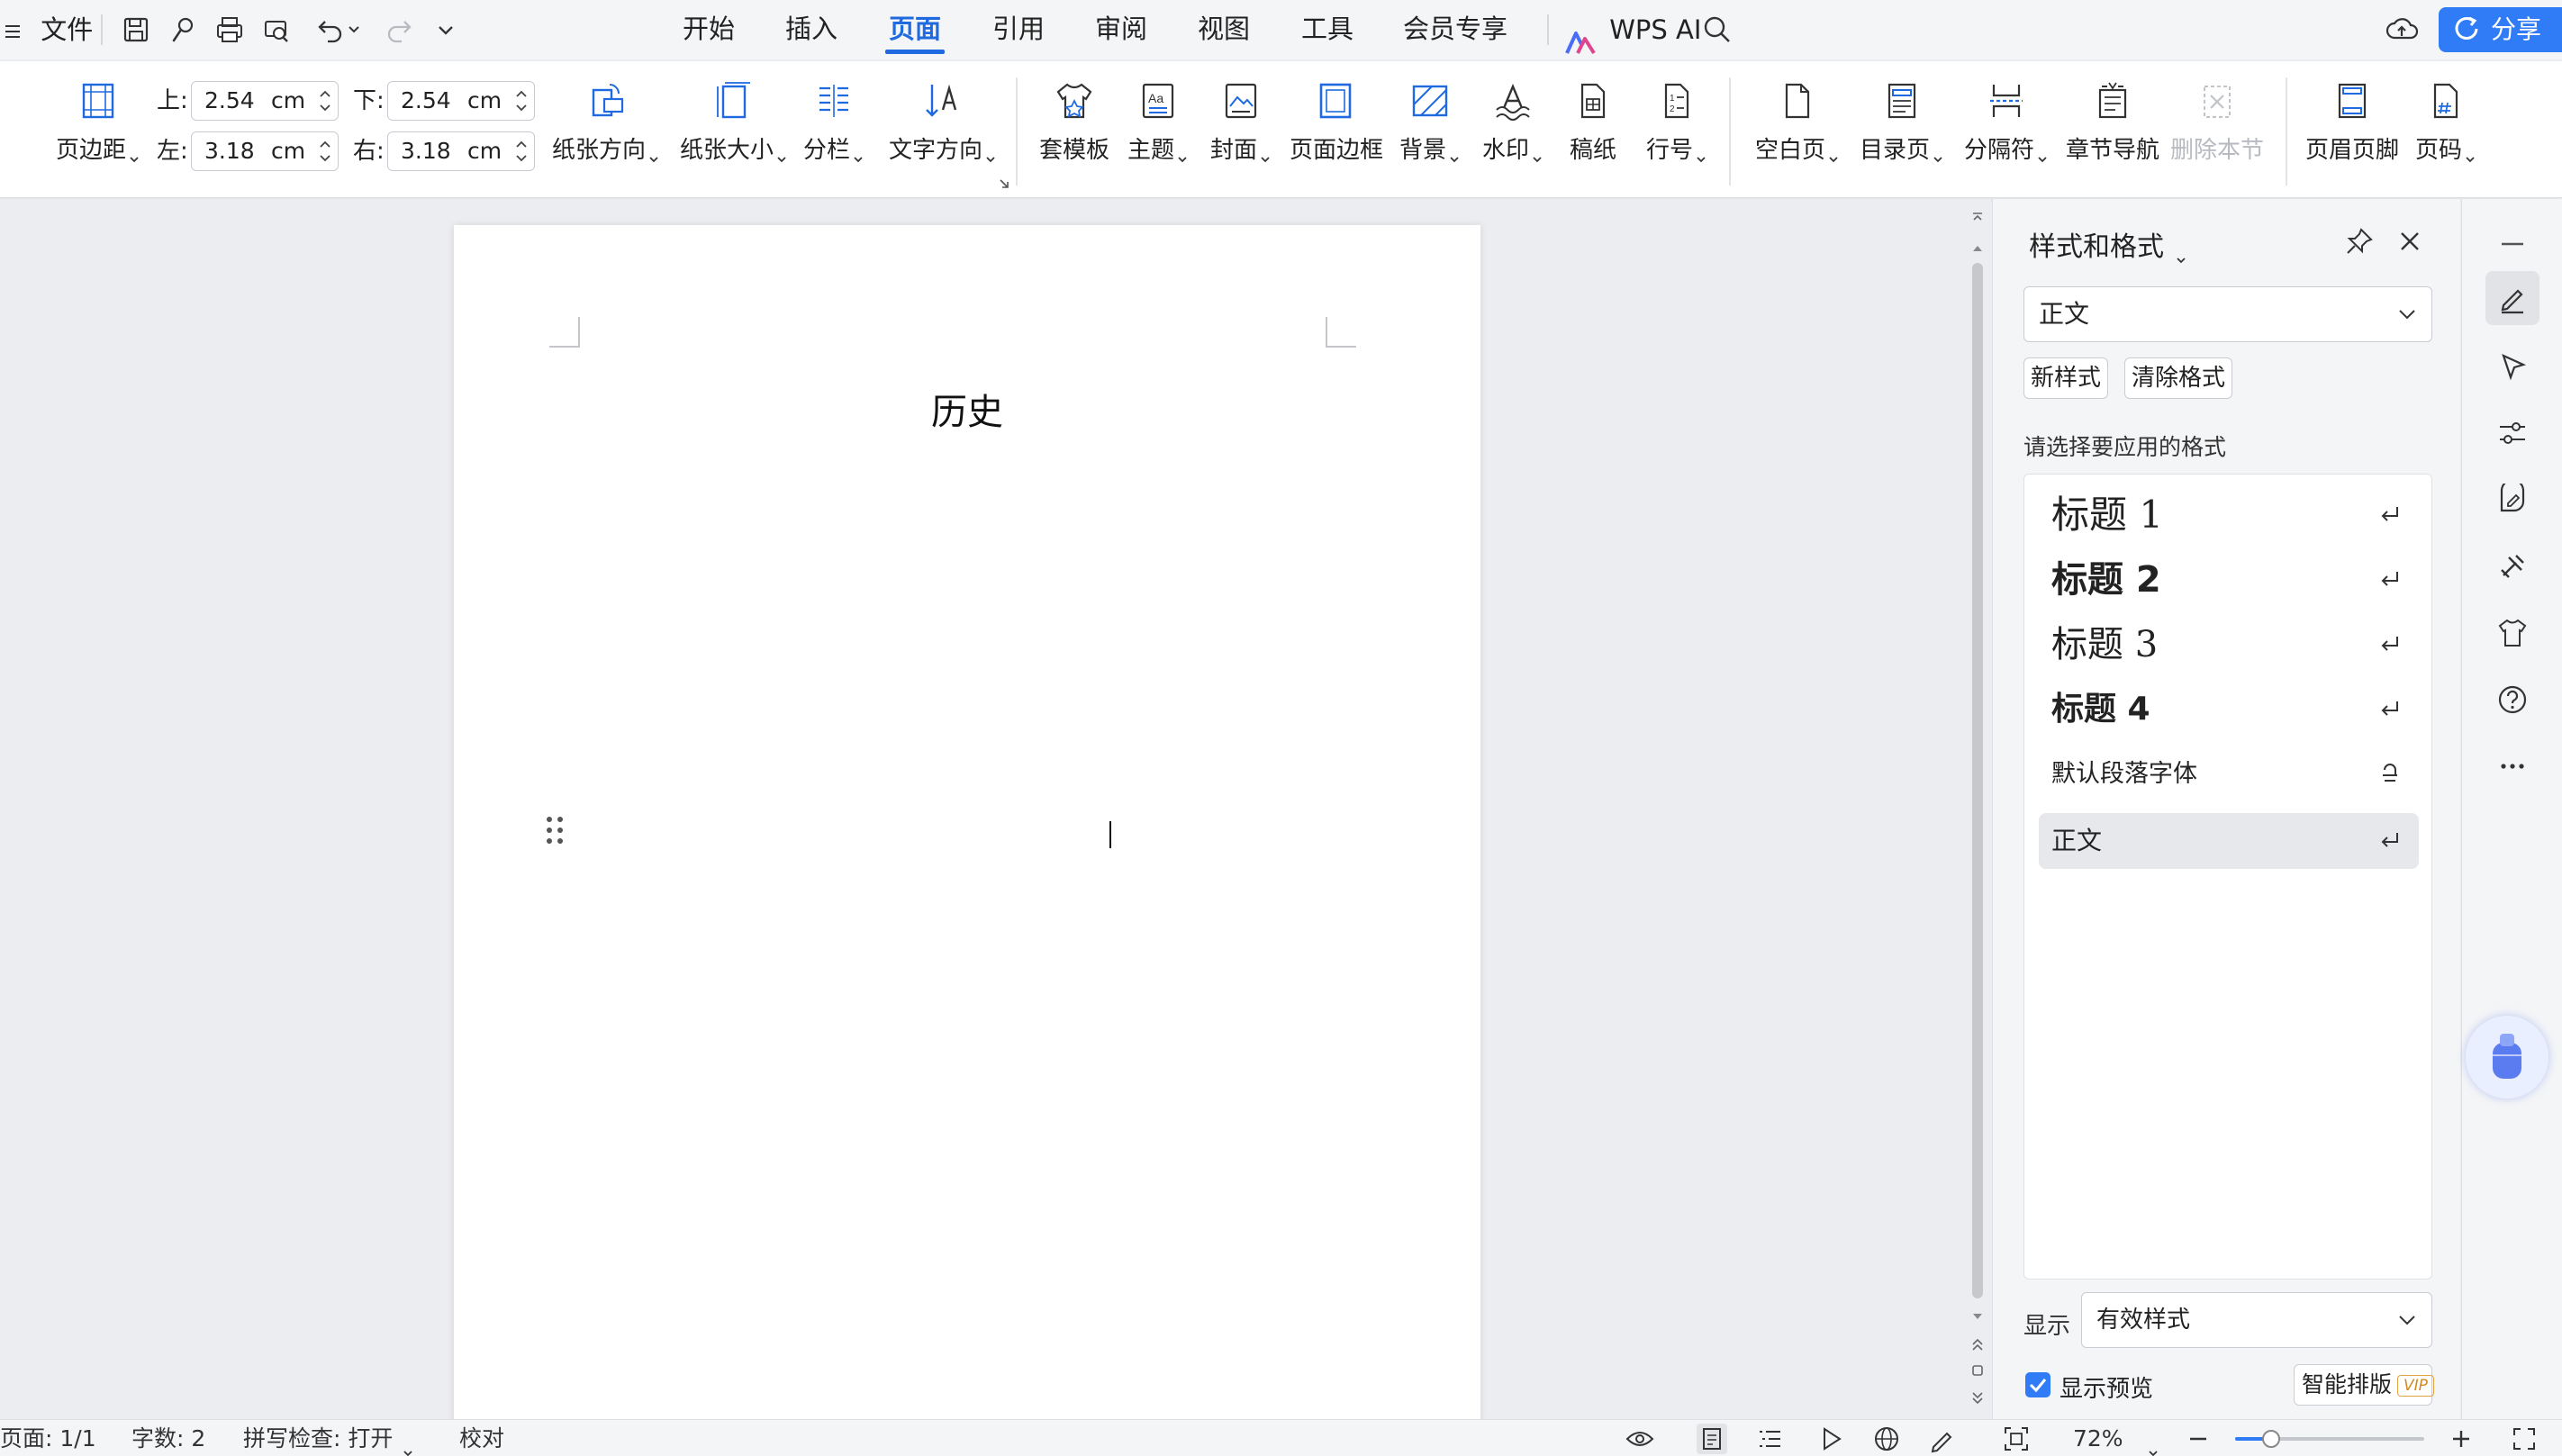 Image resolution: width=2562 pixels, height=1456 pixels. Describe the element at coordinates (98, 132) in the screenshot. I see `margins-button: 页边距` at that location.